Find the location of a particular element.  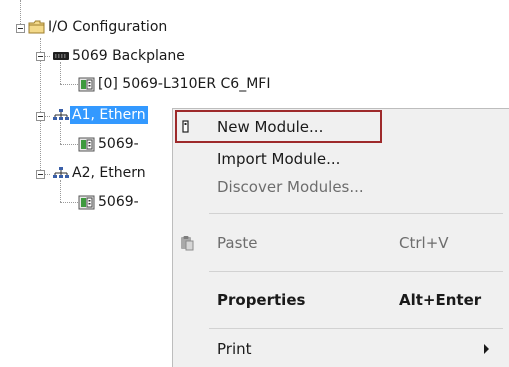

tree-node-label: [0] 5069-L310ER C6_MFI is located at coordinates (184, 84).